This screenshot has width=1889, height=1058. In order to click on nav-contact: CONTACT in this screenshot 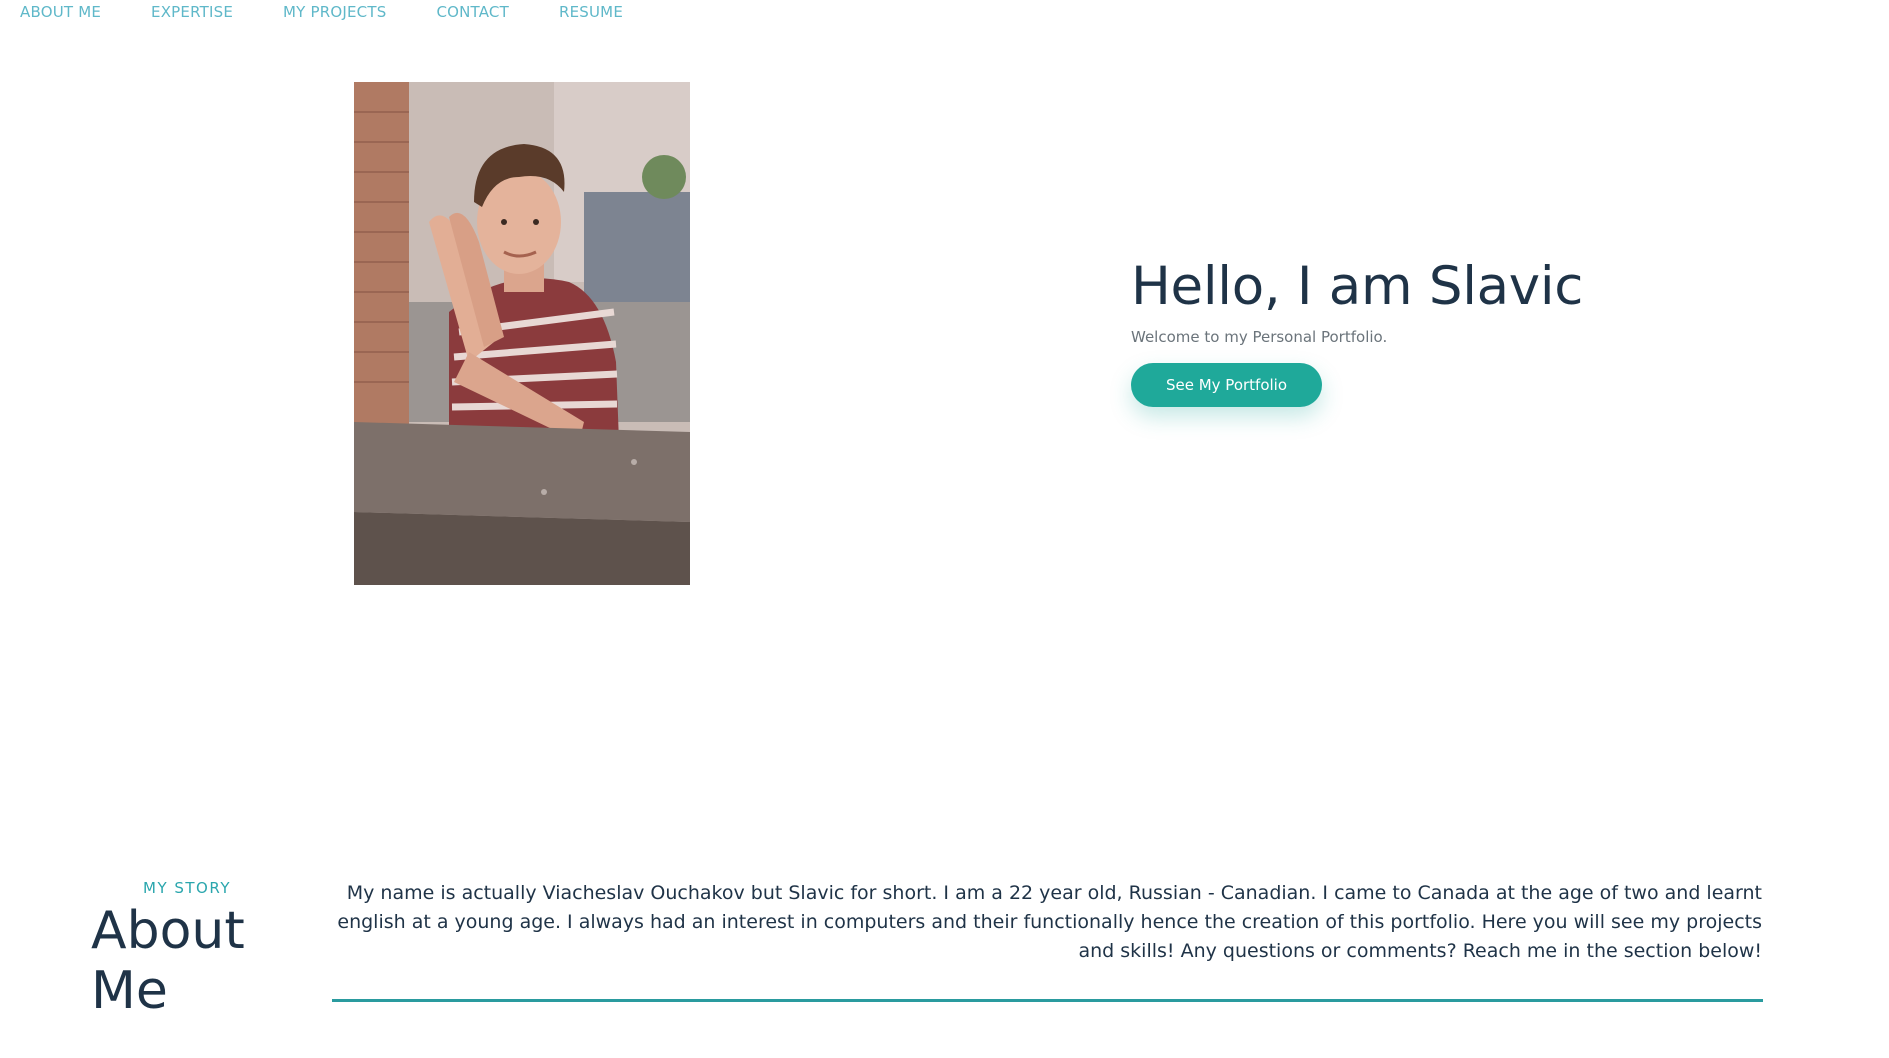, I will do `click(472, 12)`.